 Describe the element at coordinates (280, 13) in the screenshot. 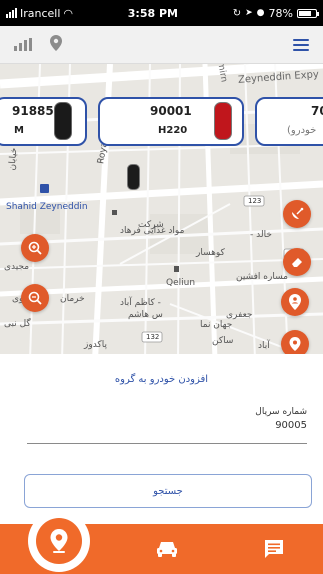

I see `battery-percent: 78%` at that location.